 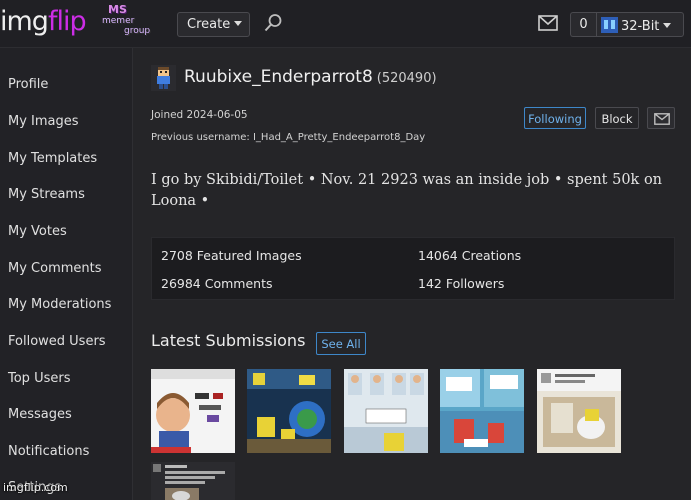 I want to click on create-button: Create, so click(x=213, y=24).